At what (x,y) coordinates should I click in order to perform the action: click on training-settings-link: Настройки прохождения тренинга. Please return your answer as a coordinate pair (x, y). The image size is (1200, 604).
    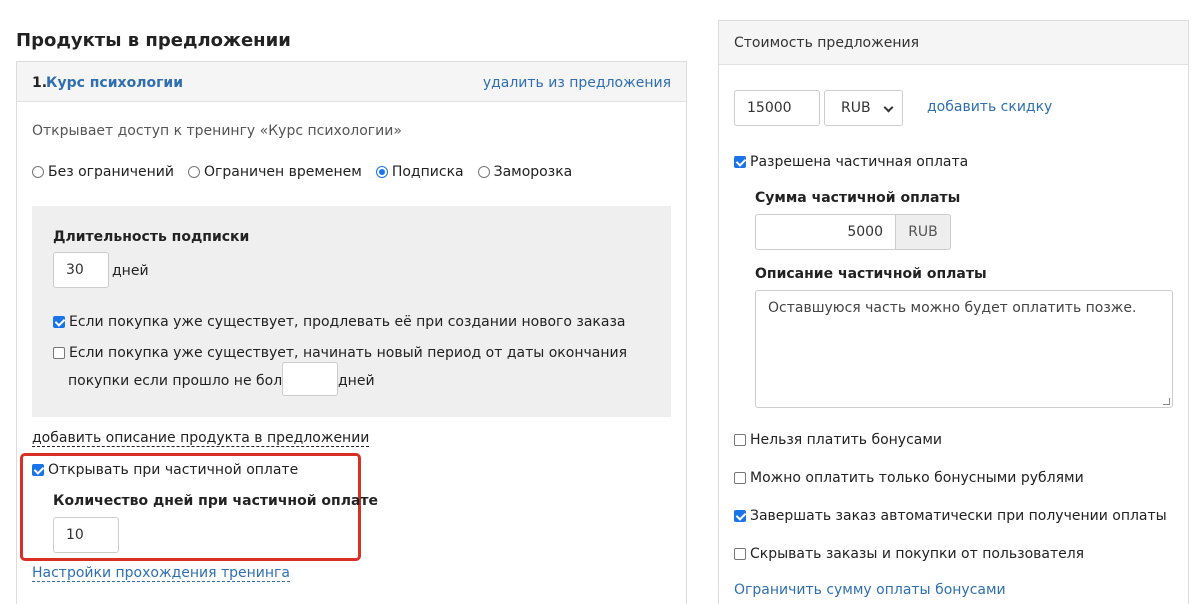
    Looking at the image, I should click on (161, 573).